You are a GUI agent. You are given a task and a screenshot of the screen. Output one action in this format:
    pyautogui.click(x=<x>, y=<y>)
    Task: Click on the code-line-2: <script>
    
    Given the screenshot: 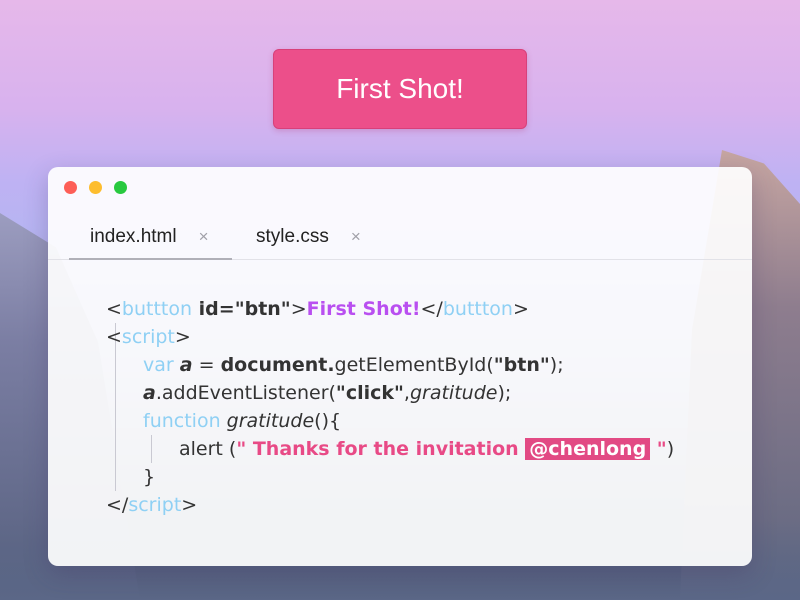 What is the action you would take?
    pyautogui.click(x=419, y=337)
    